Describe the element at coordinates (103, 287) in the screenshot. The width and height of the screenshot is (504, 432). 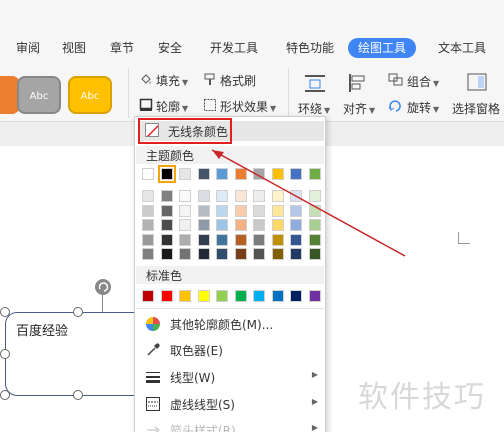
I see `rotate-handle` at that location.